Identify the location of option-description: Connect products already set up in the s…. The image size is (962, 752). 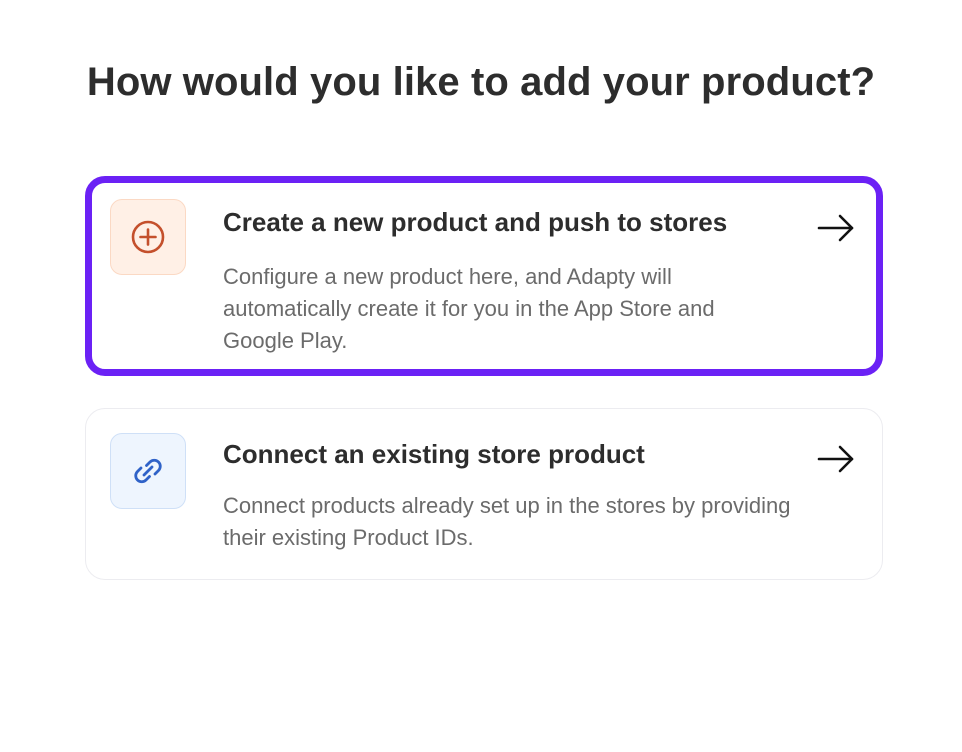
(507, 521).